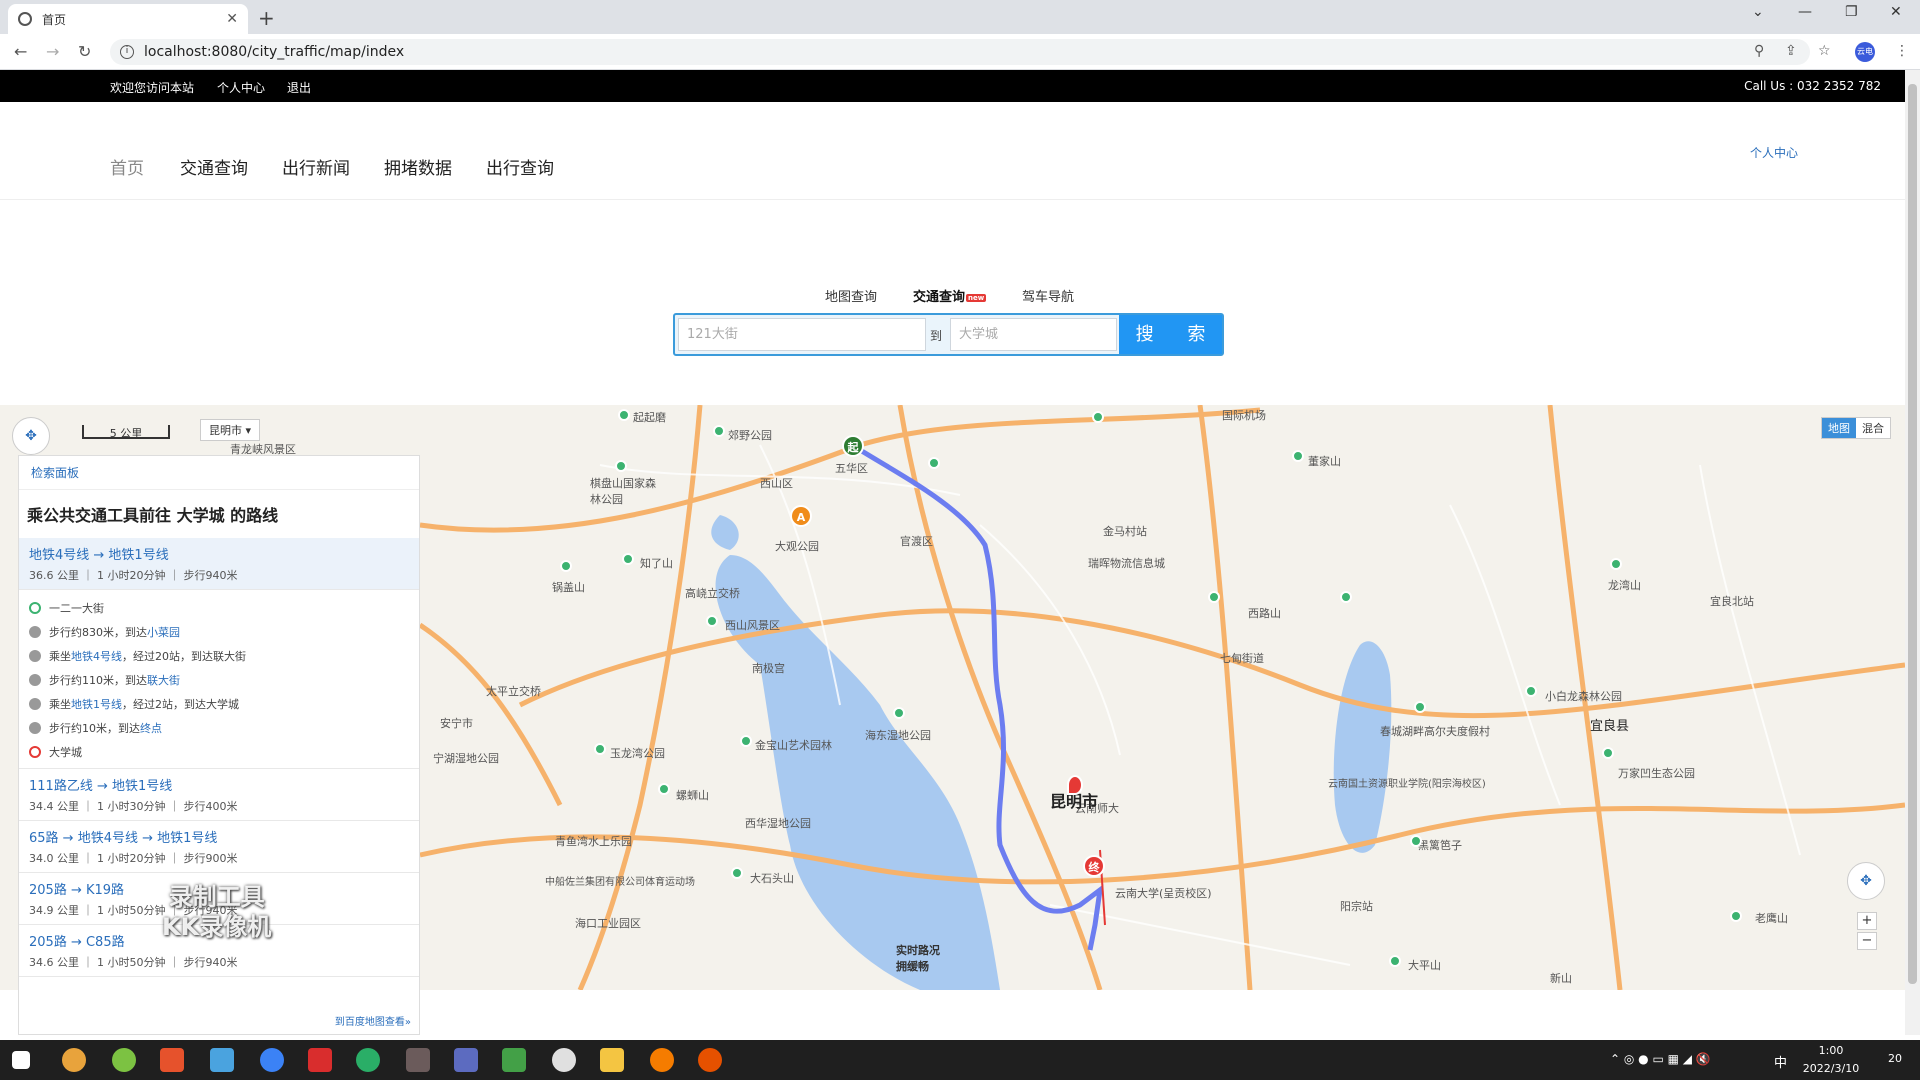  I want to click on welcome-link: 欢迎您访问本站, so click(152, 87).